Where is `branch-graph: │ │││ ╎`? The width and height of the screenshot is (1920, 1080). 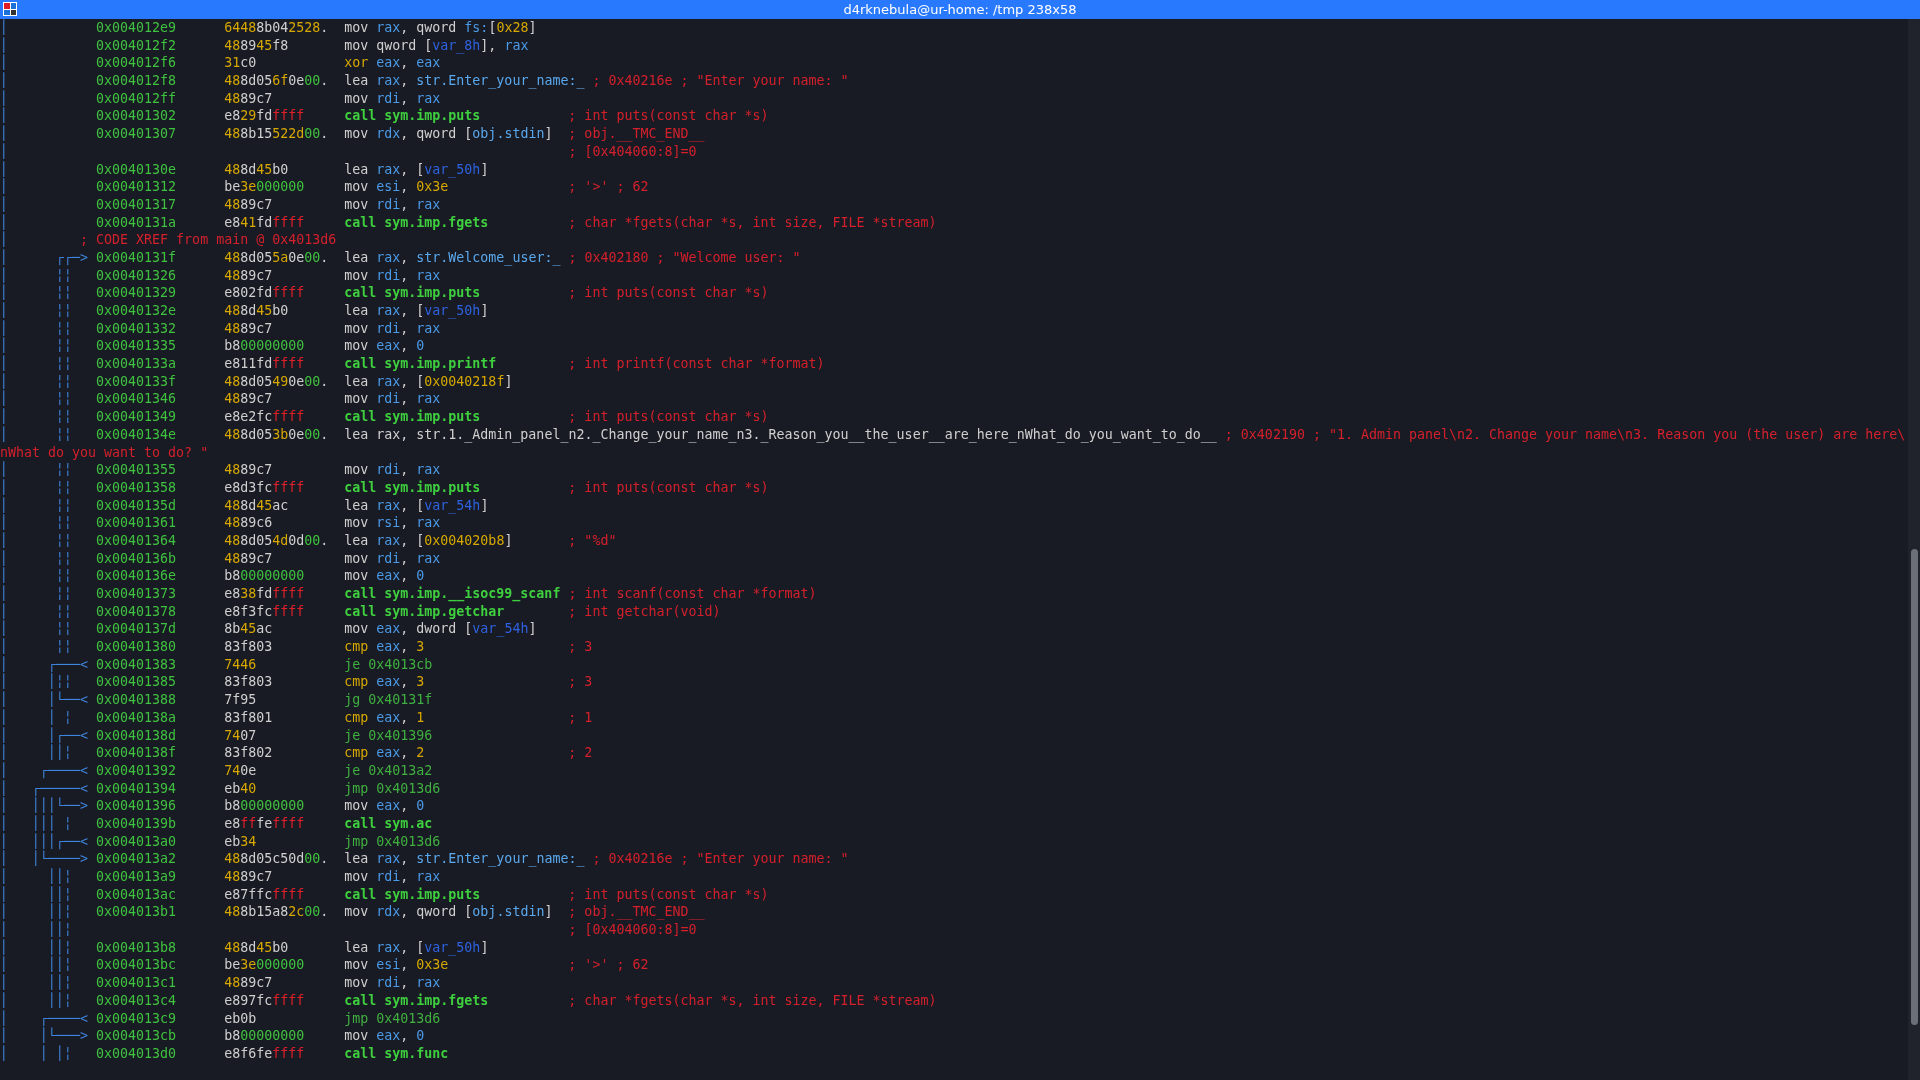 branch-graph: │ │││ ╎ is located at coordinates (37, 823).